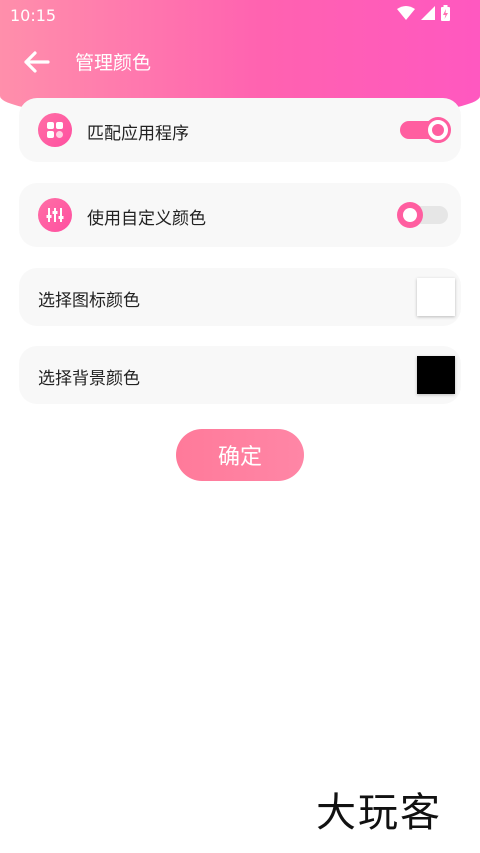  Describe the element at coordinates (113, 63) in the screenshot. I see `page-title: 管理颜色` at that location.